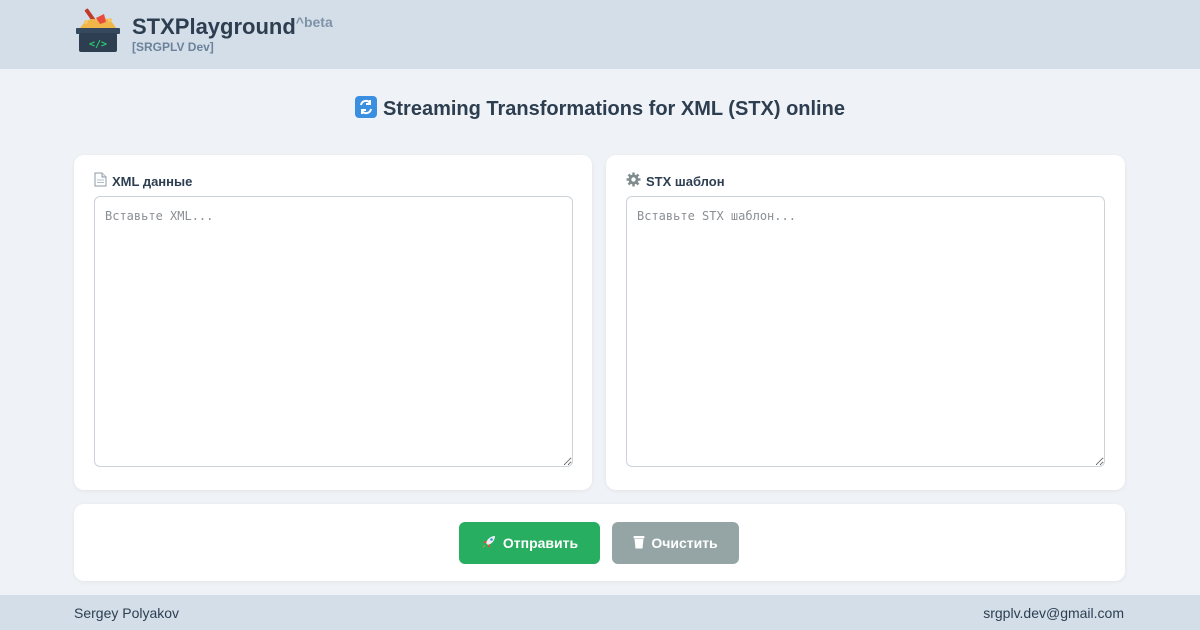 The height and width of the screenshot is (630, 1200). I want to click on stx-panel-label-text: STX шаблон, so click(685, 181).